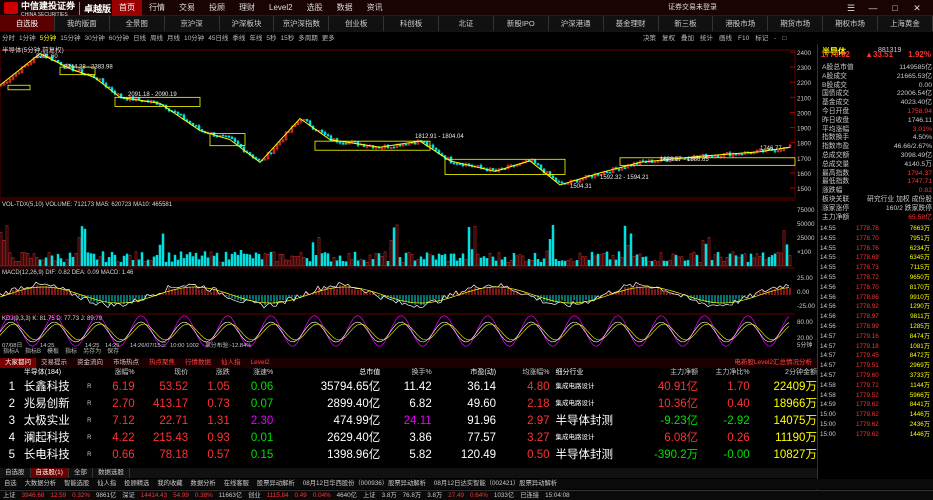 The image size is (933, 500). What do you see at coordinates (92, 352) in the screenshot?
I see `indicator-tab-4: 另存为` at bounding box center [92, 352].